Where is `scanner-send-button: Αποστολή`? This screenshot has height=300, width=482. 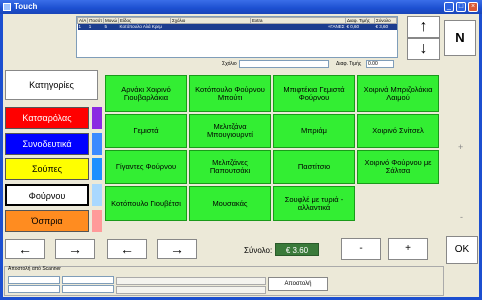
scanner-send-button: Αποστολή is located at coordinates (298, 284).